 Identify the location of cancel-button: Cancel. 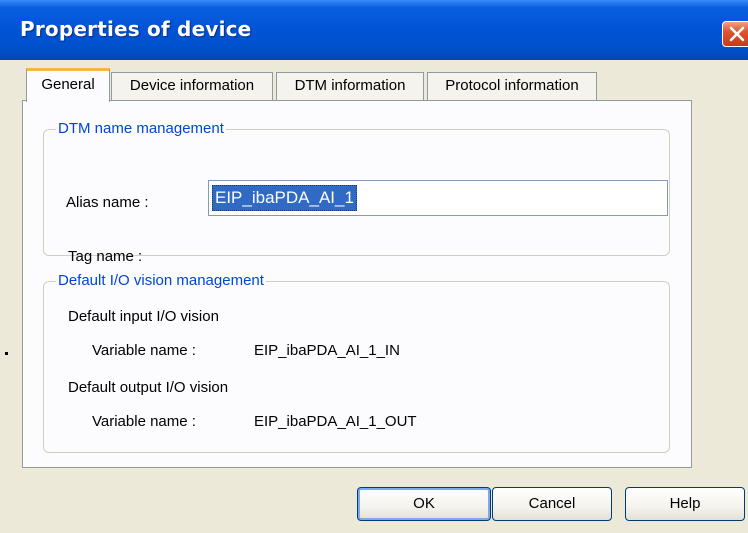
(552, 504).